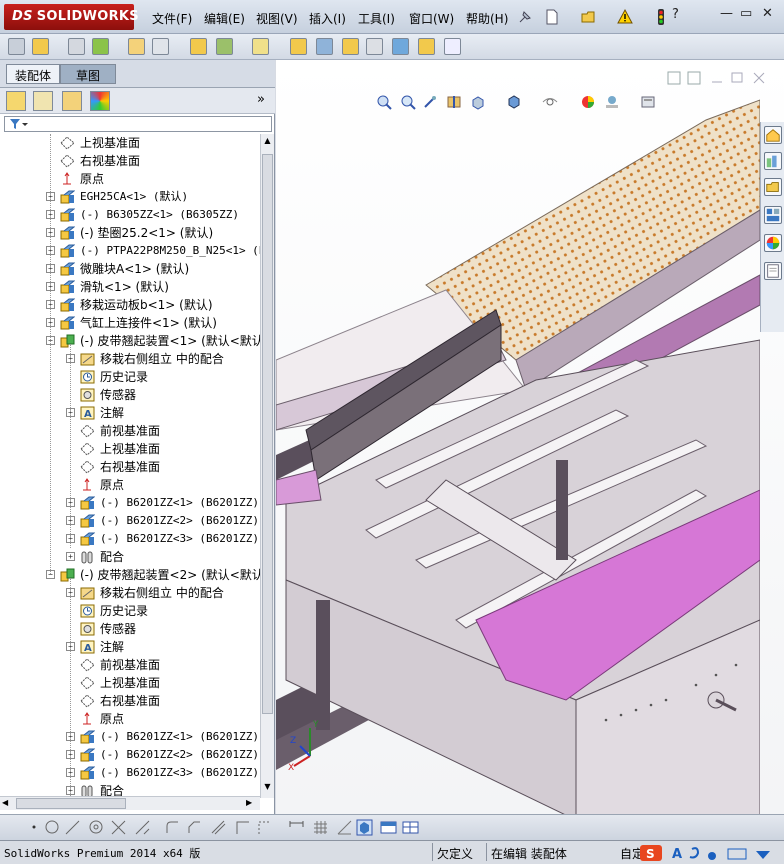 This screenshot has width=784, height=864. What do you see at coordinates (5, 802) in the screenshot?
I see `scroll-left-arrow-icon: ◀` at bounding box center [5, 802].